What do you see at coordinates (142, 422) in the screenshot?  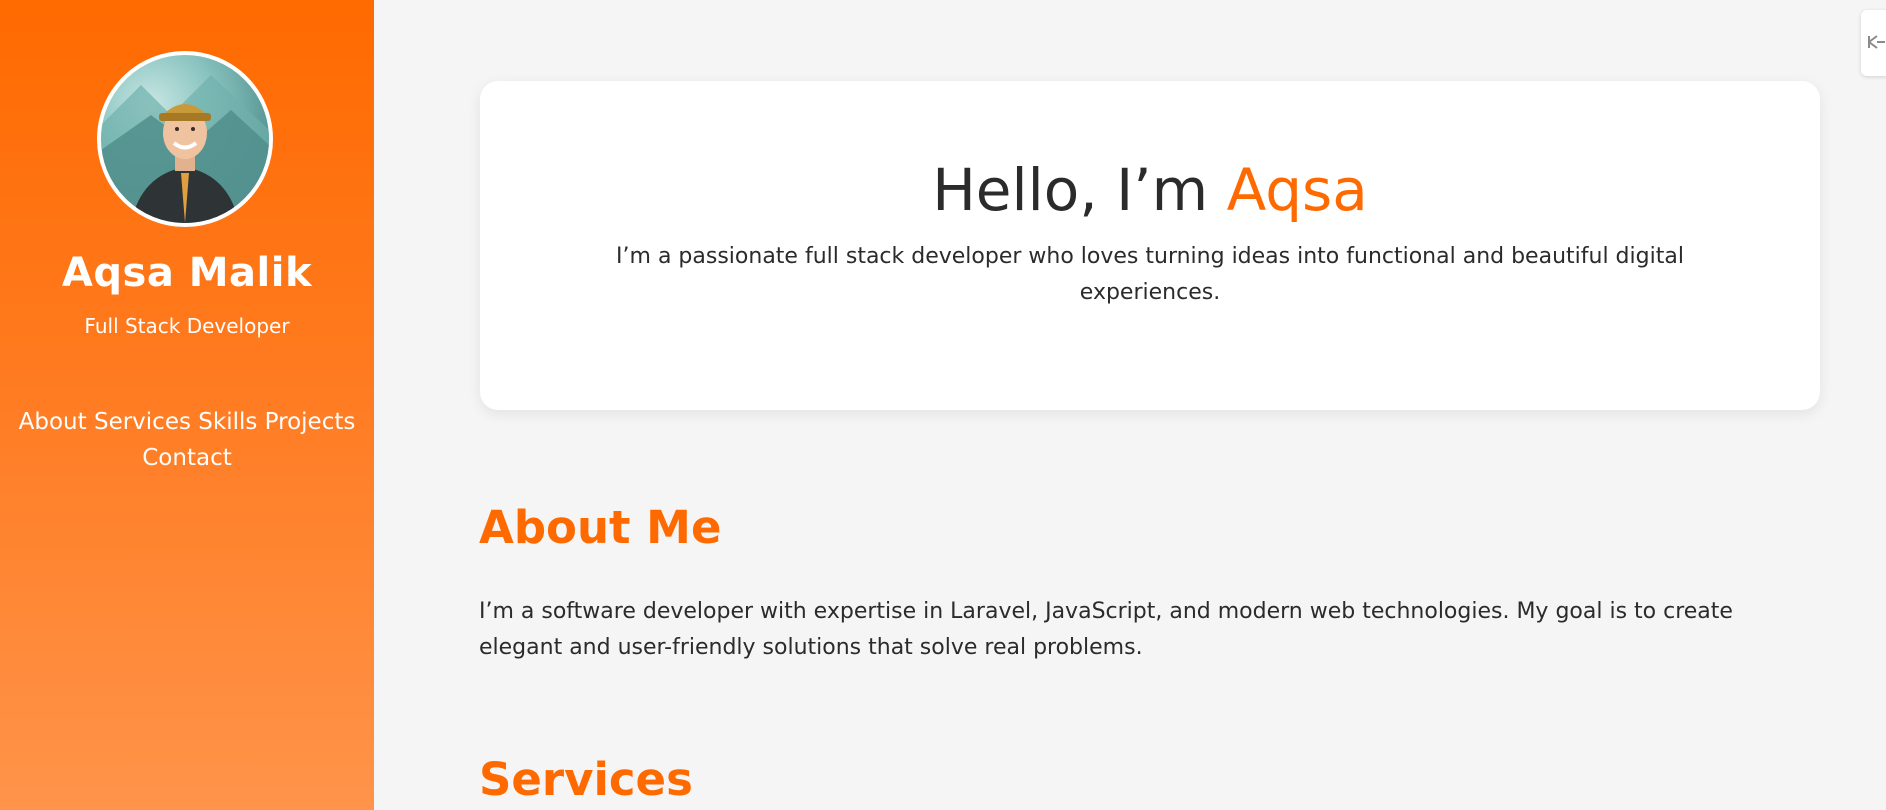 I see `nav-link-services: Services` at bounding box center [142, 422].